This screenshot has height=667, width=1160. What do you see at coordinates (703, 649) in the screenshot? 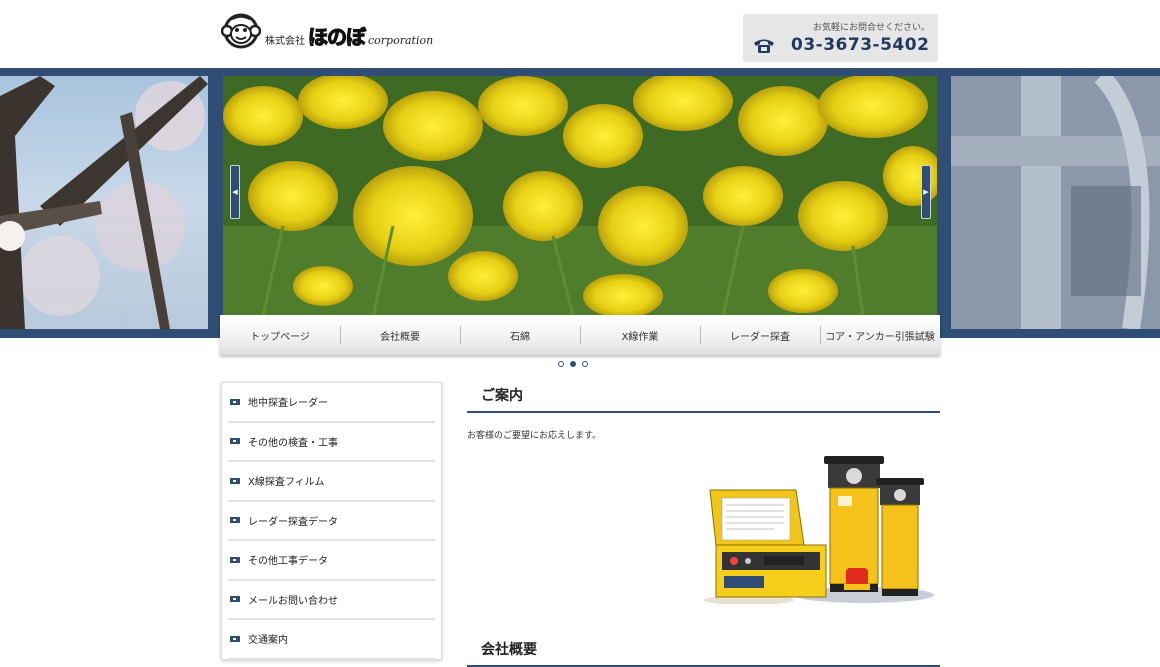
I see `section-heading-company: 会社概要` at bounding box center [703, 649].